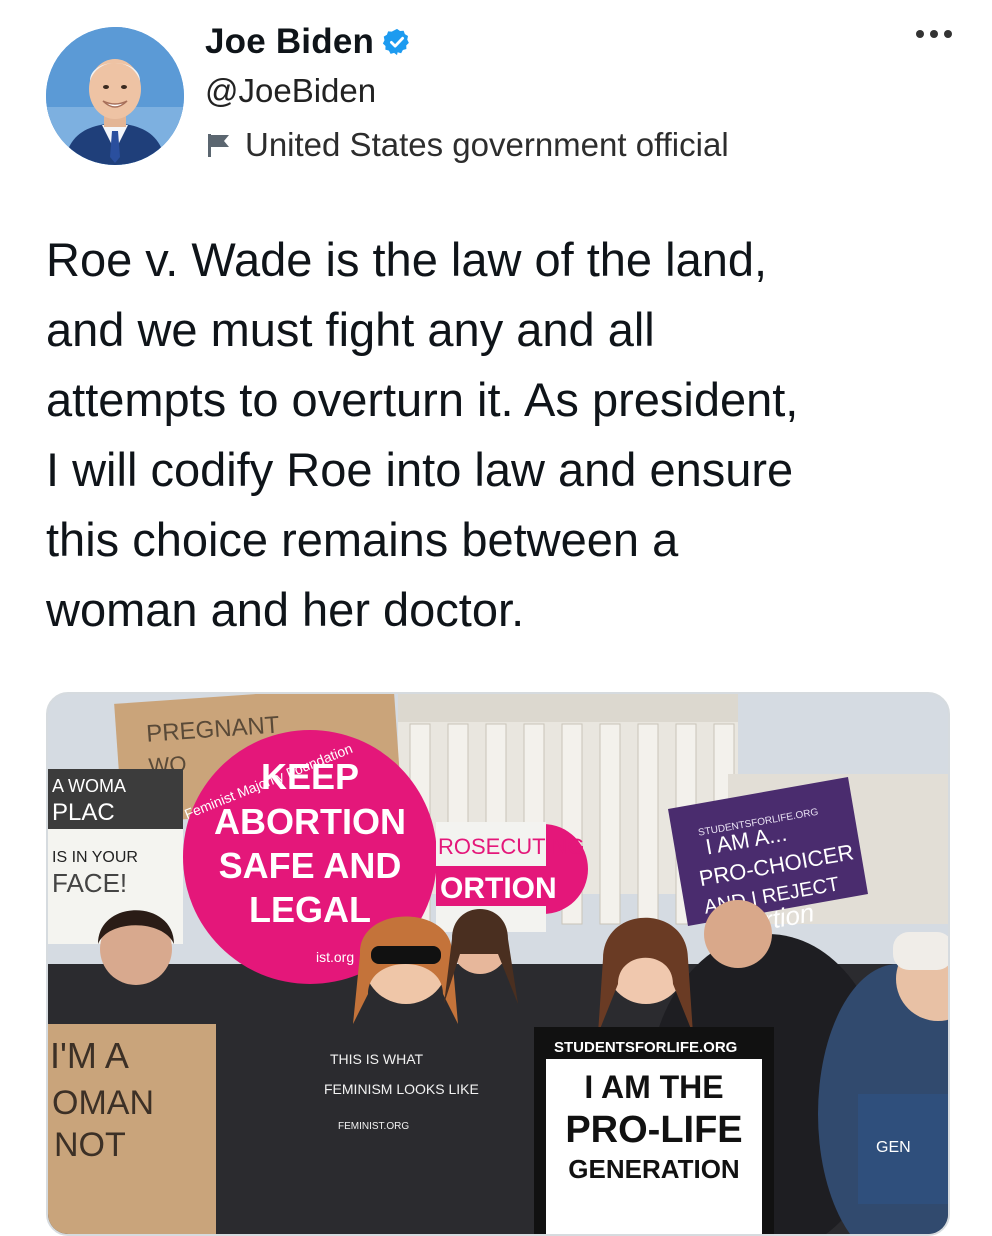 This screenshot has height=1236, width=992. What do you see at coordinates (219, 145) in the screenshot?
I see `flag-icon` at bounding box center [219, 145].